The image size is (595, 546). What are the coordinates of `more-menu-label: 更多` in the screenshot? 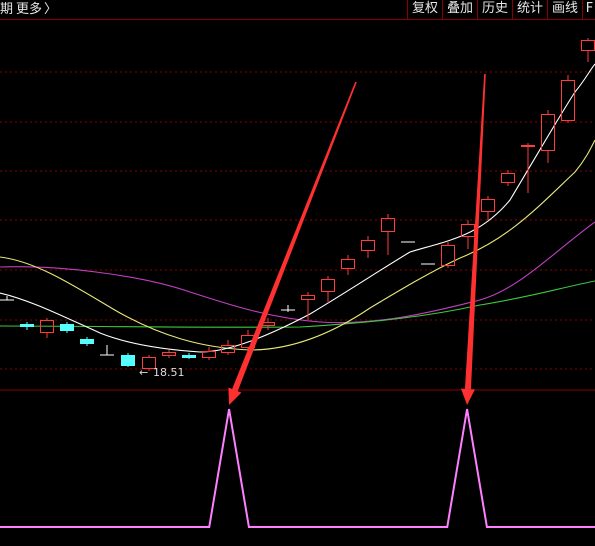 It's located at (29, 9).